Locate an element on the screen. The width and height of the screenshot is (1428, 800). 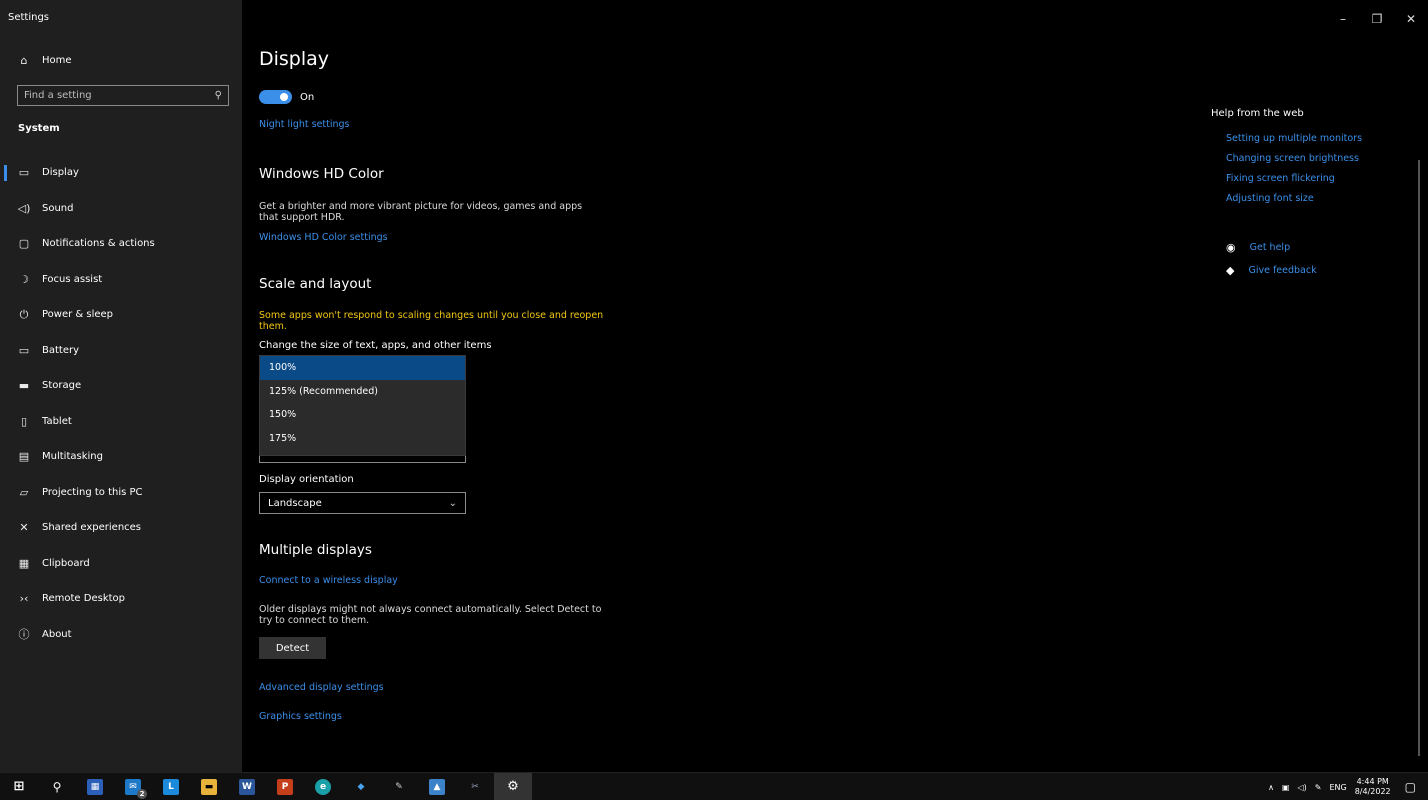
search-box: ⚲ is located at coordinates (123, 95).